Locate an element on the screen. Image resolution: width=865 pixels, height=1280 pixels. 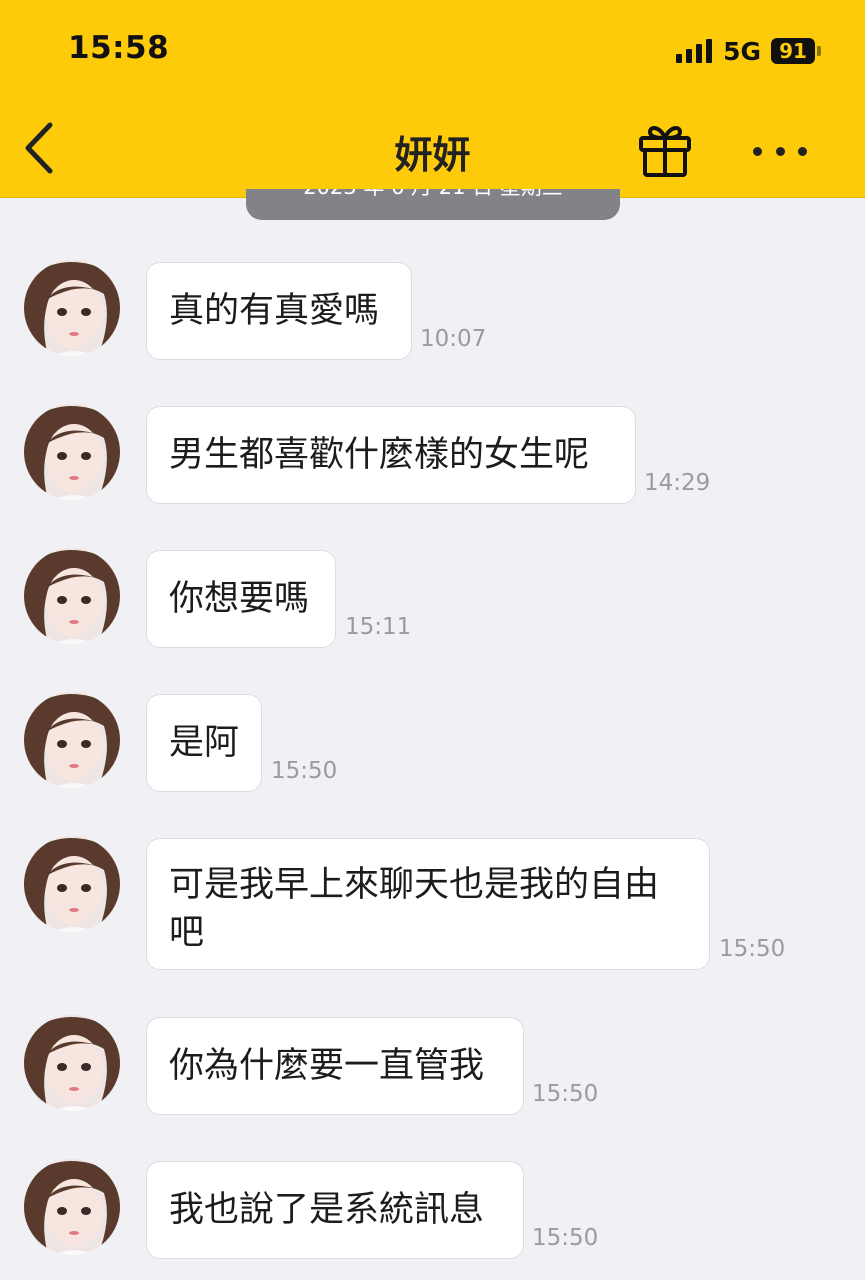
chat-title: 妍妍 is located at coordinates (432, 155).